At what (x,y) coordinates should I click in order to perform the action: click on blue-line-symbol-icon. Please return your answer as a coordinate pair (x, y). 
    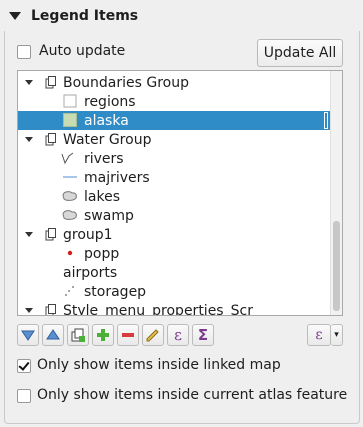
    Looking at the image, I should click on (70, 177).